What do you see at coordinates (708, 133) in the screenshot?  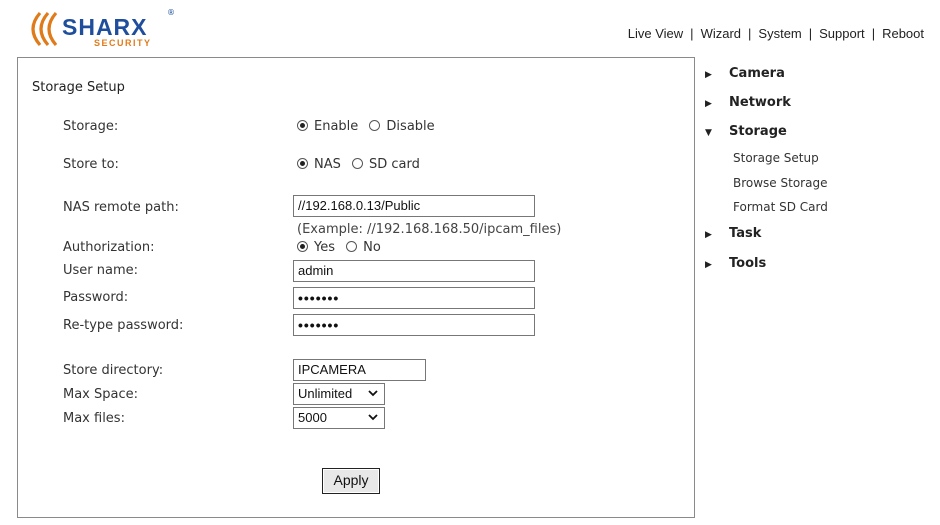 I see `caret-down-icon: ▼` at bounding box center [708, 133].